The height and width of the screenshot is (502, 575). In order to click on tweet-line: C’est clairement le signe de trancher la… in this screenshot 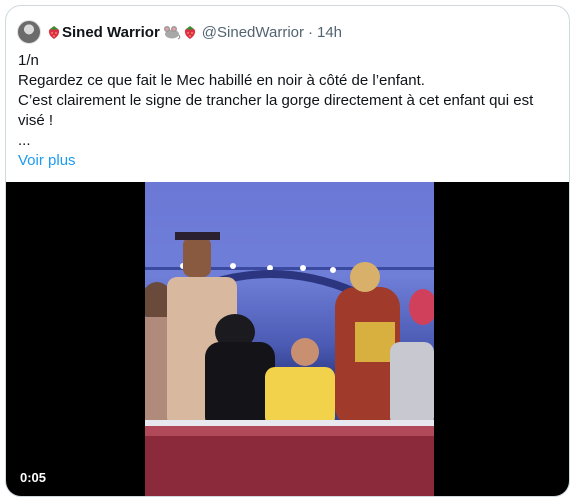, I will do `click(276, 110)`.